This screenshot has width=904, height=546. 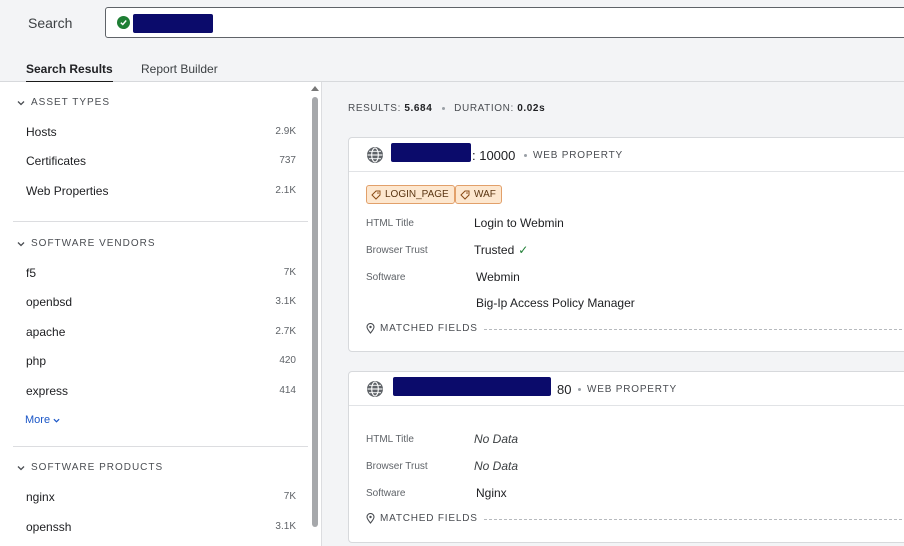 I want to click on filter-count: 737, so click(x=287, y=160).